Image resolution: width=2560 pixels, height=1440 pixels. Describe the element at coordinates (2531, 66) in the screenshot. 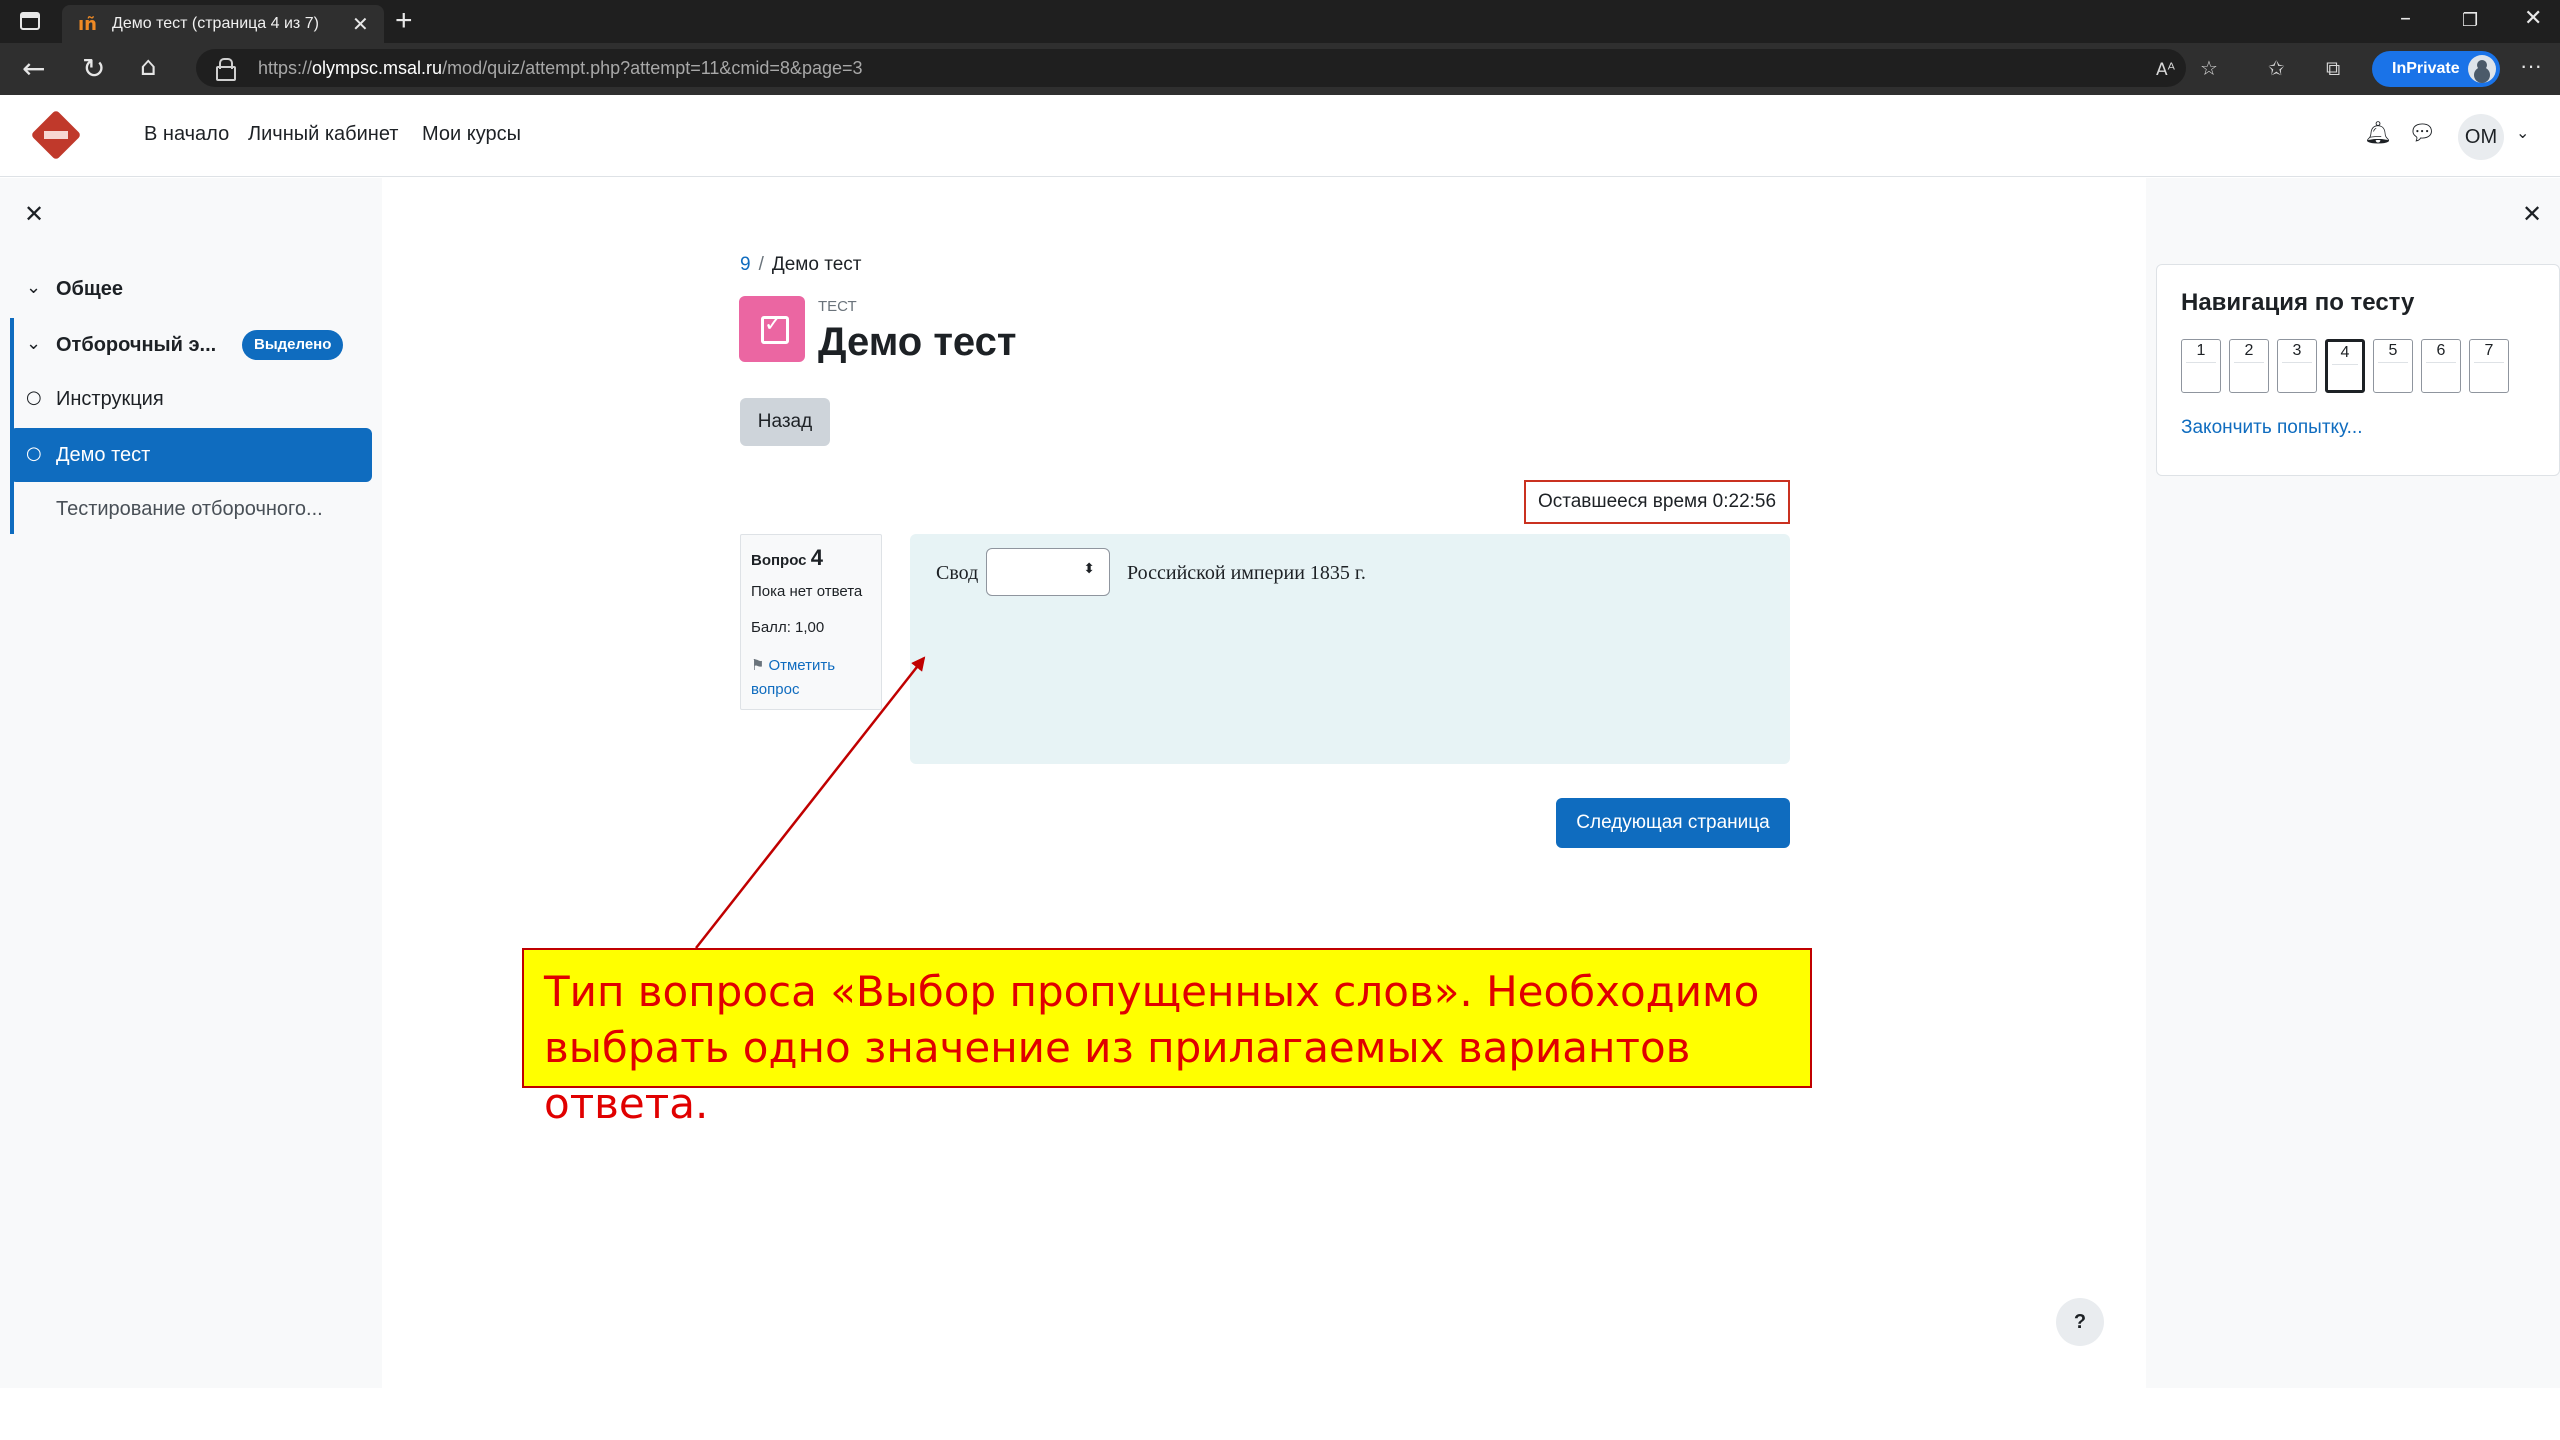

I see `more-options-icon: ···` at that location.